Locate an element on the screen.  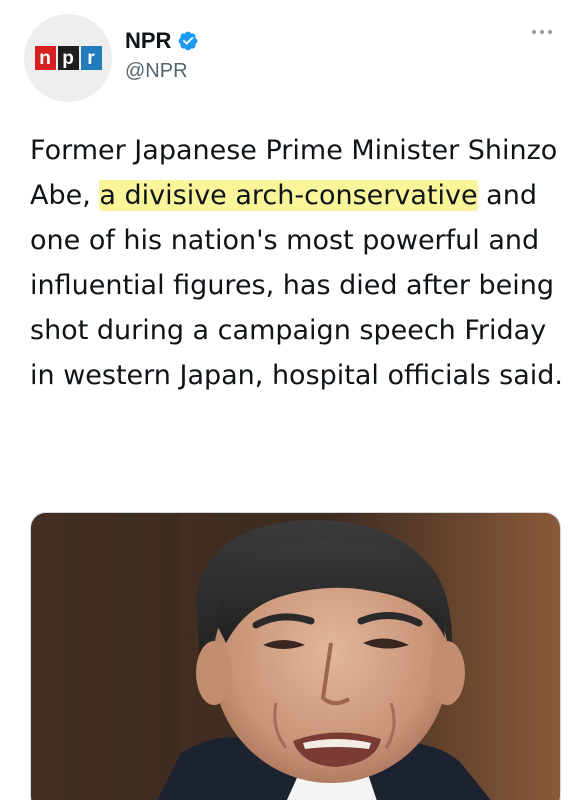
npr-logo-letter-n: n is located at coordinates (45, 58).